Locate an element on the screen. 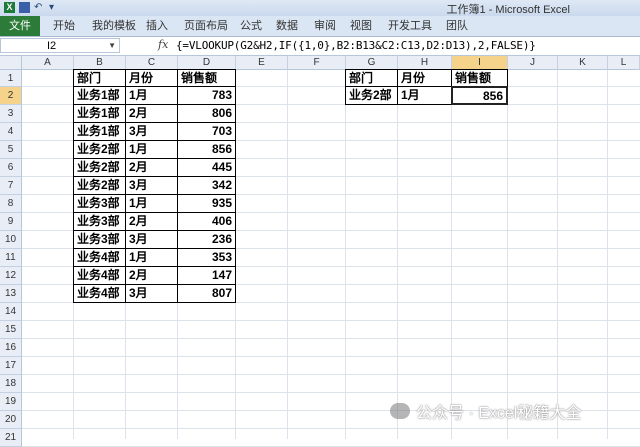  lookup-header-cell: 销售额 is located at coordinates (479, 78).